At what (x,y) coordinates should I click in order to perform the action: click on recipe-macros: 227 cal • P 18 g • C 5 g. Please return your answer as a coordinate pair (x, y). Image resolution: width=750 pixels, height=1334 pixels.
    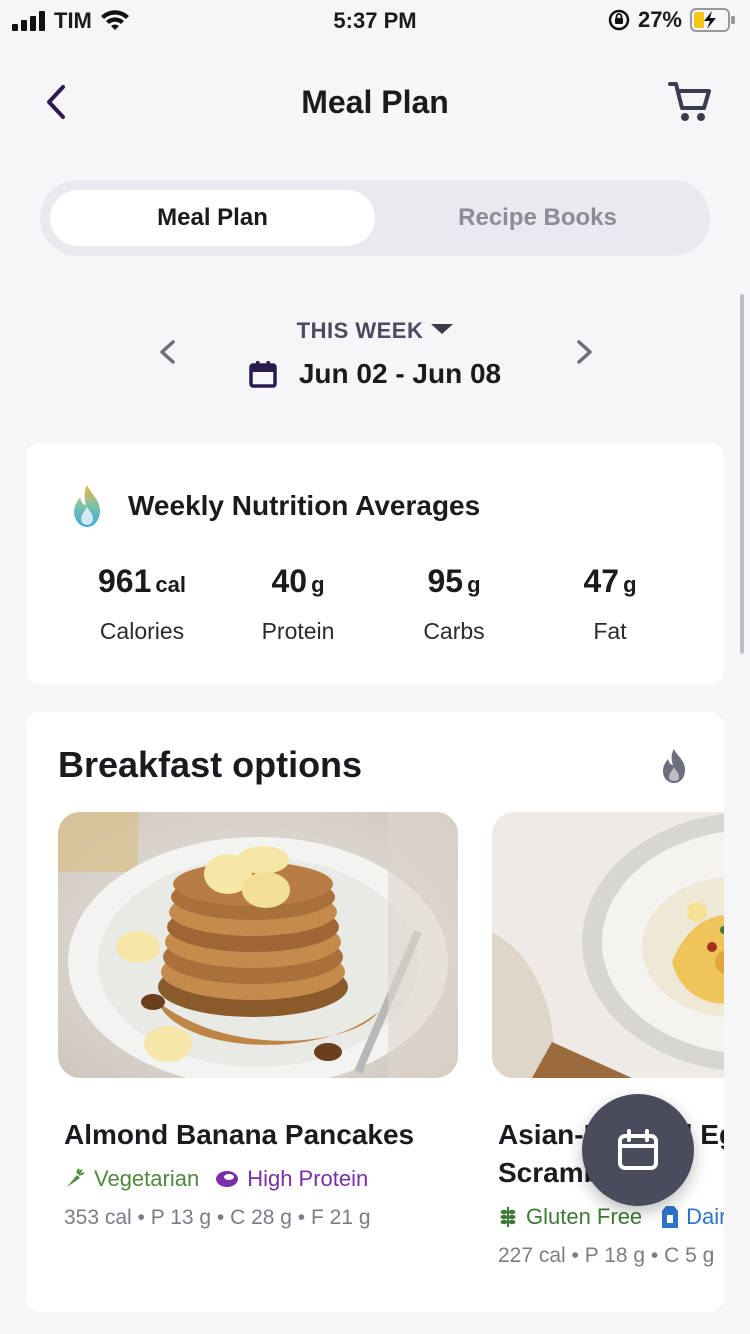
    Looking at the image, I should click on (606, 1255).